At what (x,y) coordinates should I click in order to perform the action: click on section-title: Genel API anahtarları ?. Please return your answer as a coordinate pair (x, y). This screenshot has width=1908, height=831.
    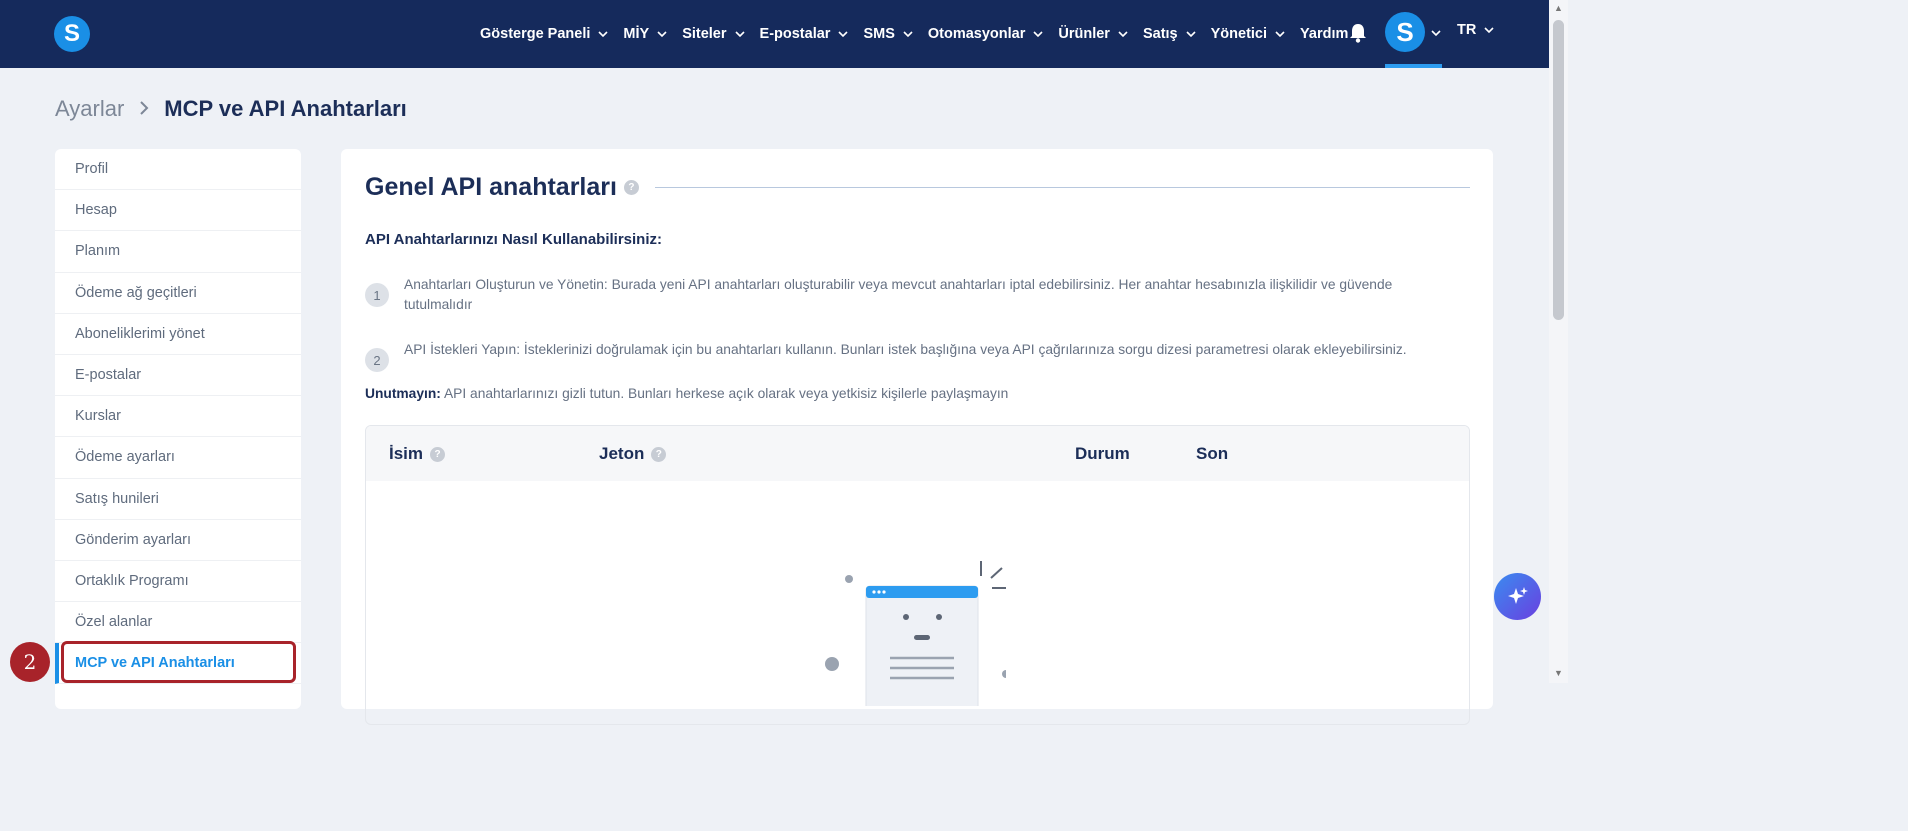
    Looking at the image, I should click on (502, 187).